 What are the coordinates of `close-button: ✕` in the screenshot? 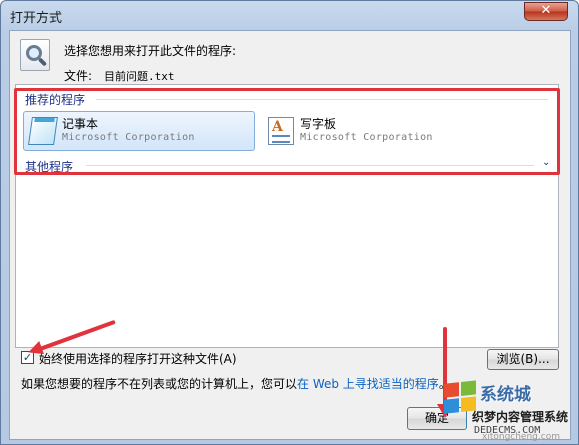 It's located at (546, 11).